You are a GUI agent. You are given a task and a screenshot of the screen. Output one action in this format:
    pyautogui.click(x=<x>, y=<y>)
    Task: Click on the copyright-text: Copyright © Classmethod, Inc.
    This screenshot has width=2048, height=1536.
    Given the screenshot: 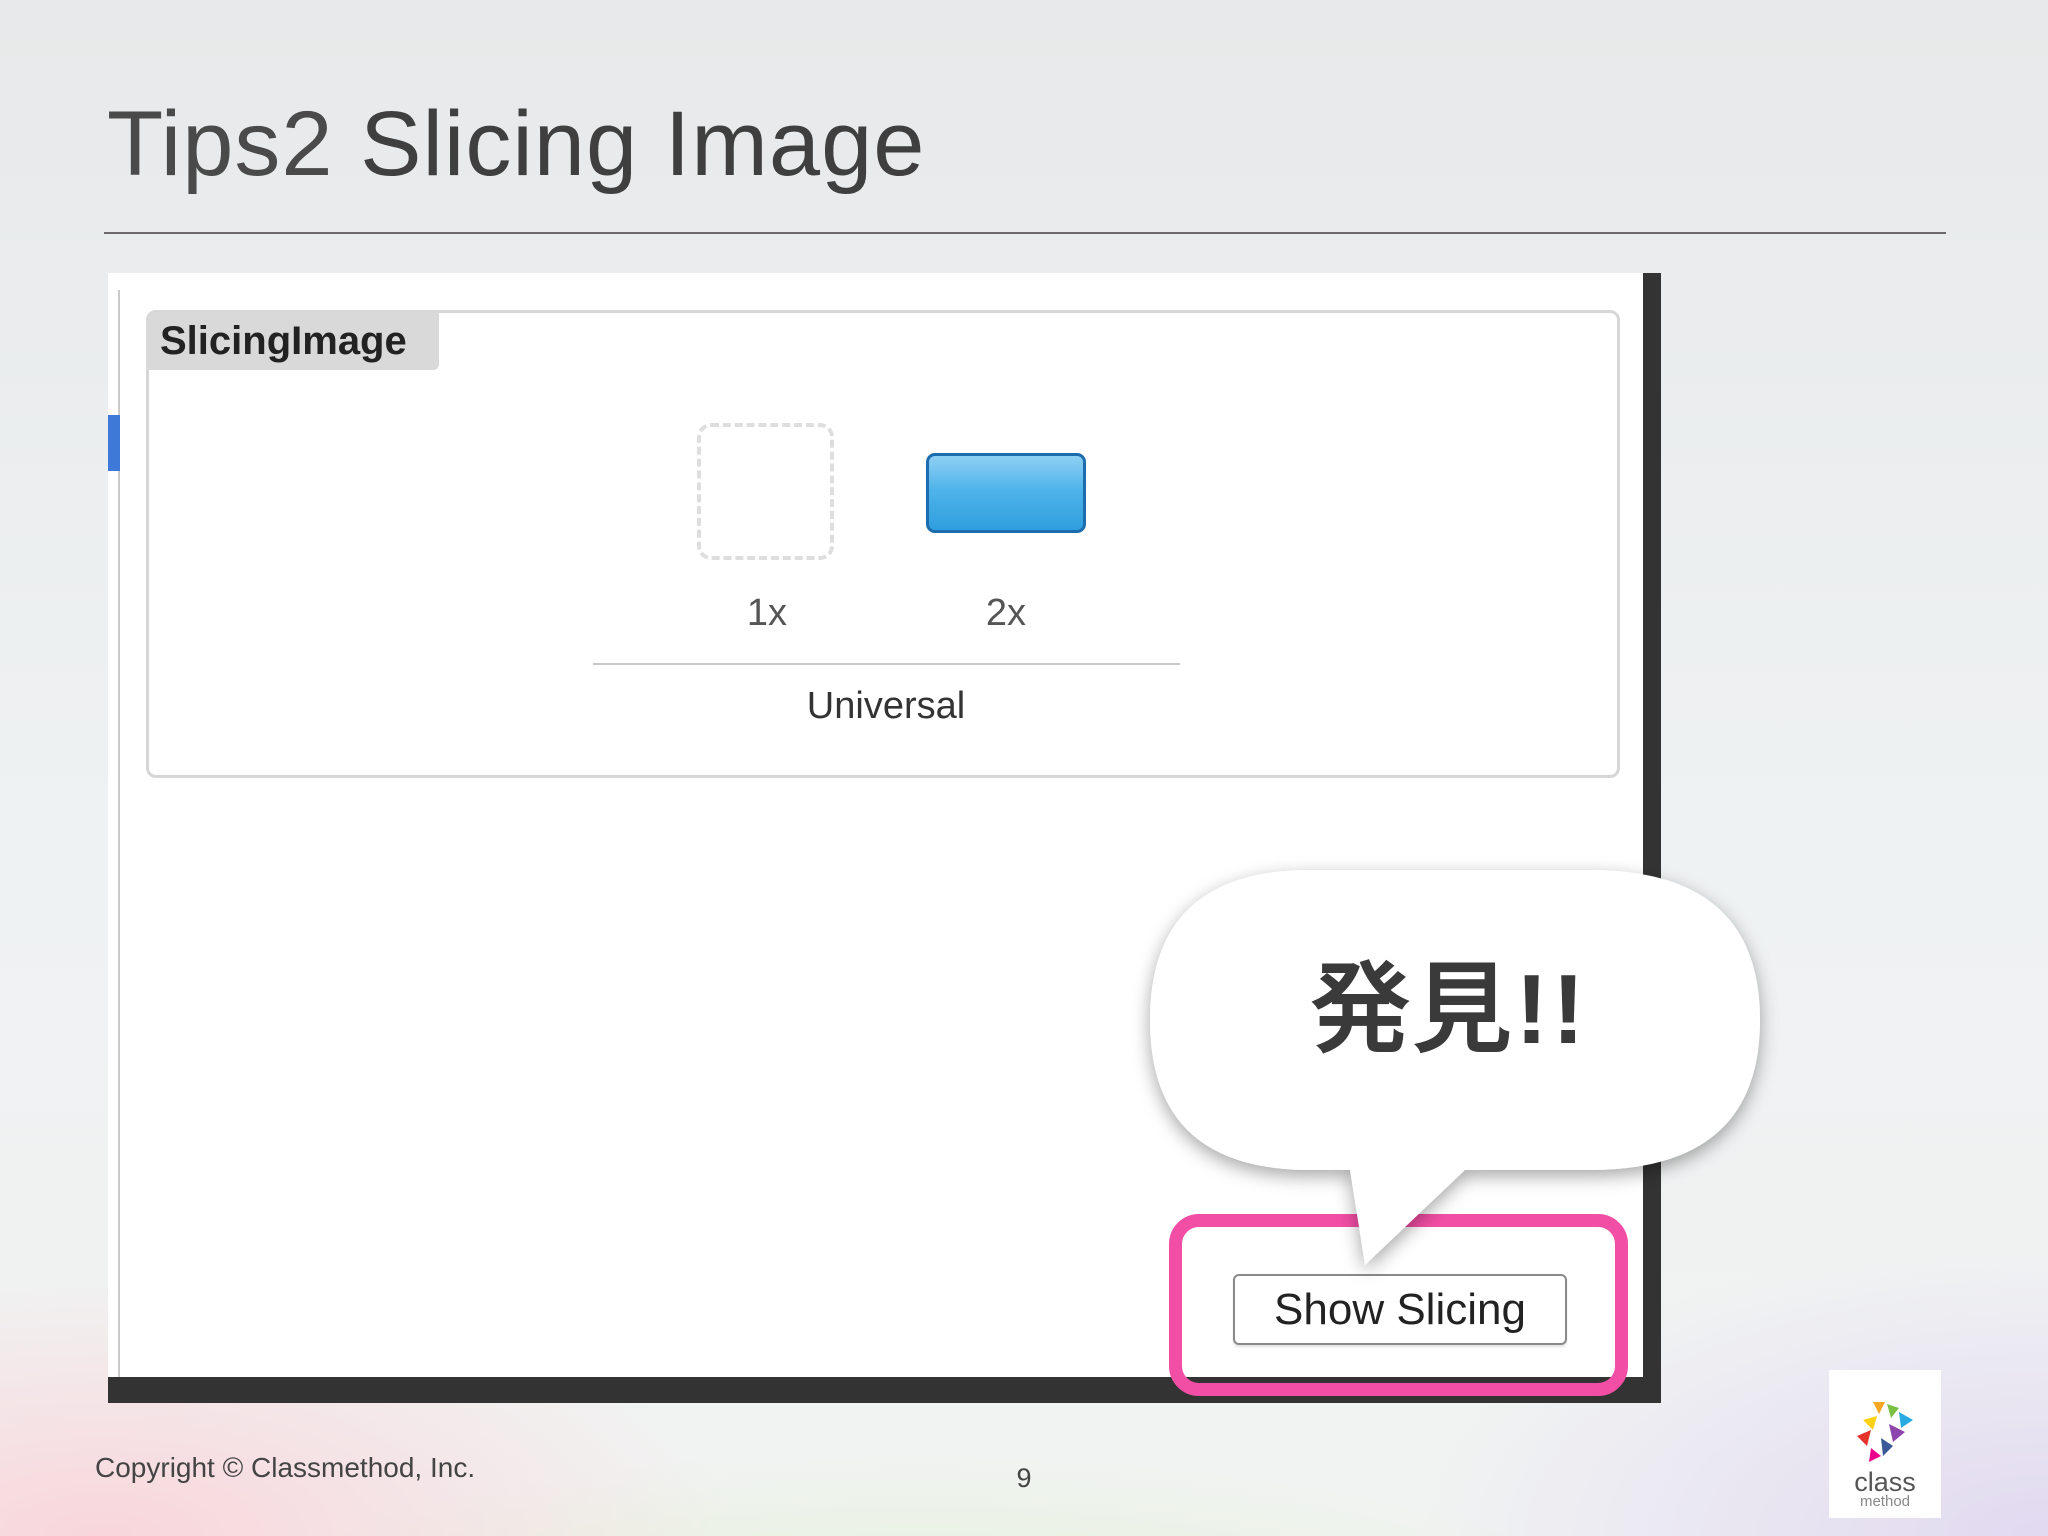 What is the action you would take?
    pyautogui.click(x=285, y=1467)
    